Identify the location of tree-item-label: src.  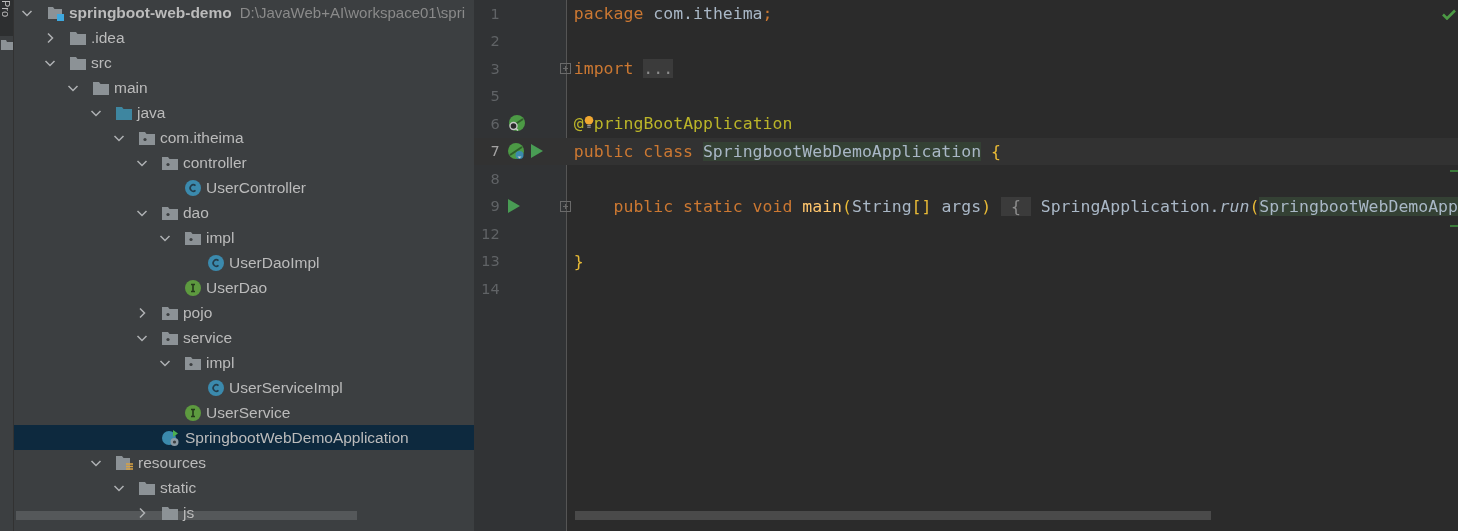
(101, 62).